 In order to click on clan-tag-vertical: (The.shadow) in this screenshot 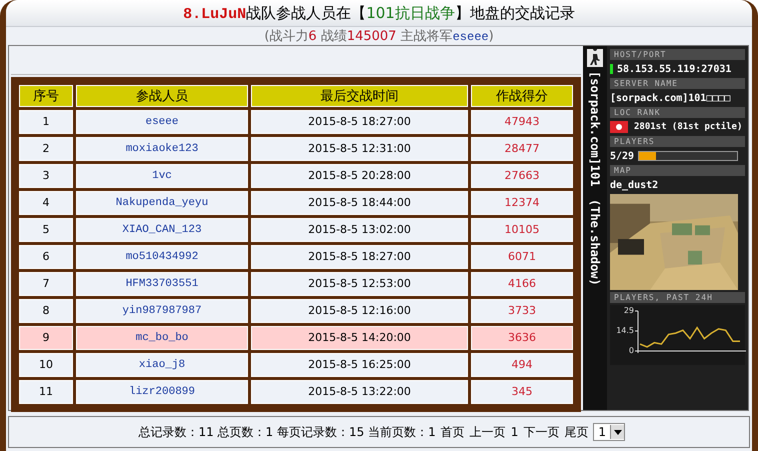, I will do `click(595, 242)`.